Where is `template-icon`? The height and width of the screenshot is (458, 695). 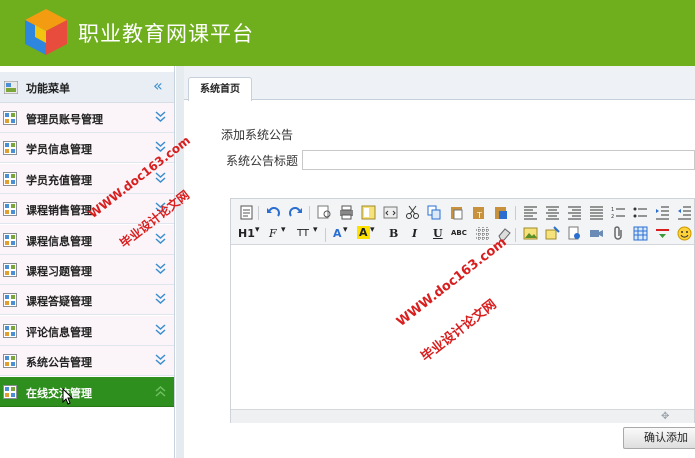
template-icon is located at coordinates (368, 212).